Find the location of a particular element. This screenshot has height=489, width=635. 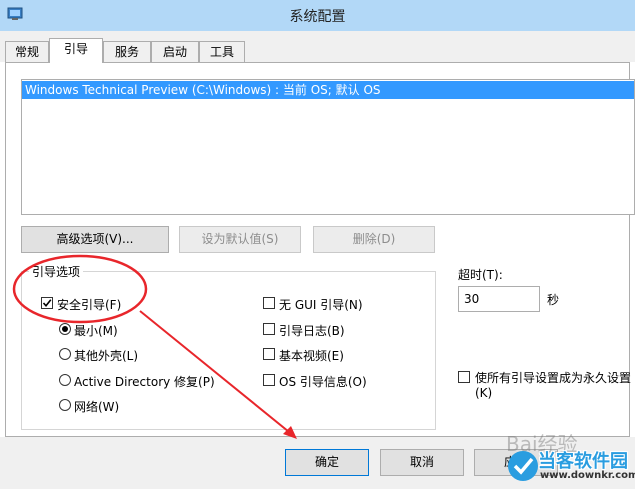

boot-log-label: 引导日志(B) is located at coordinates (312, 331).